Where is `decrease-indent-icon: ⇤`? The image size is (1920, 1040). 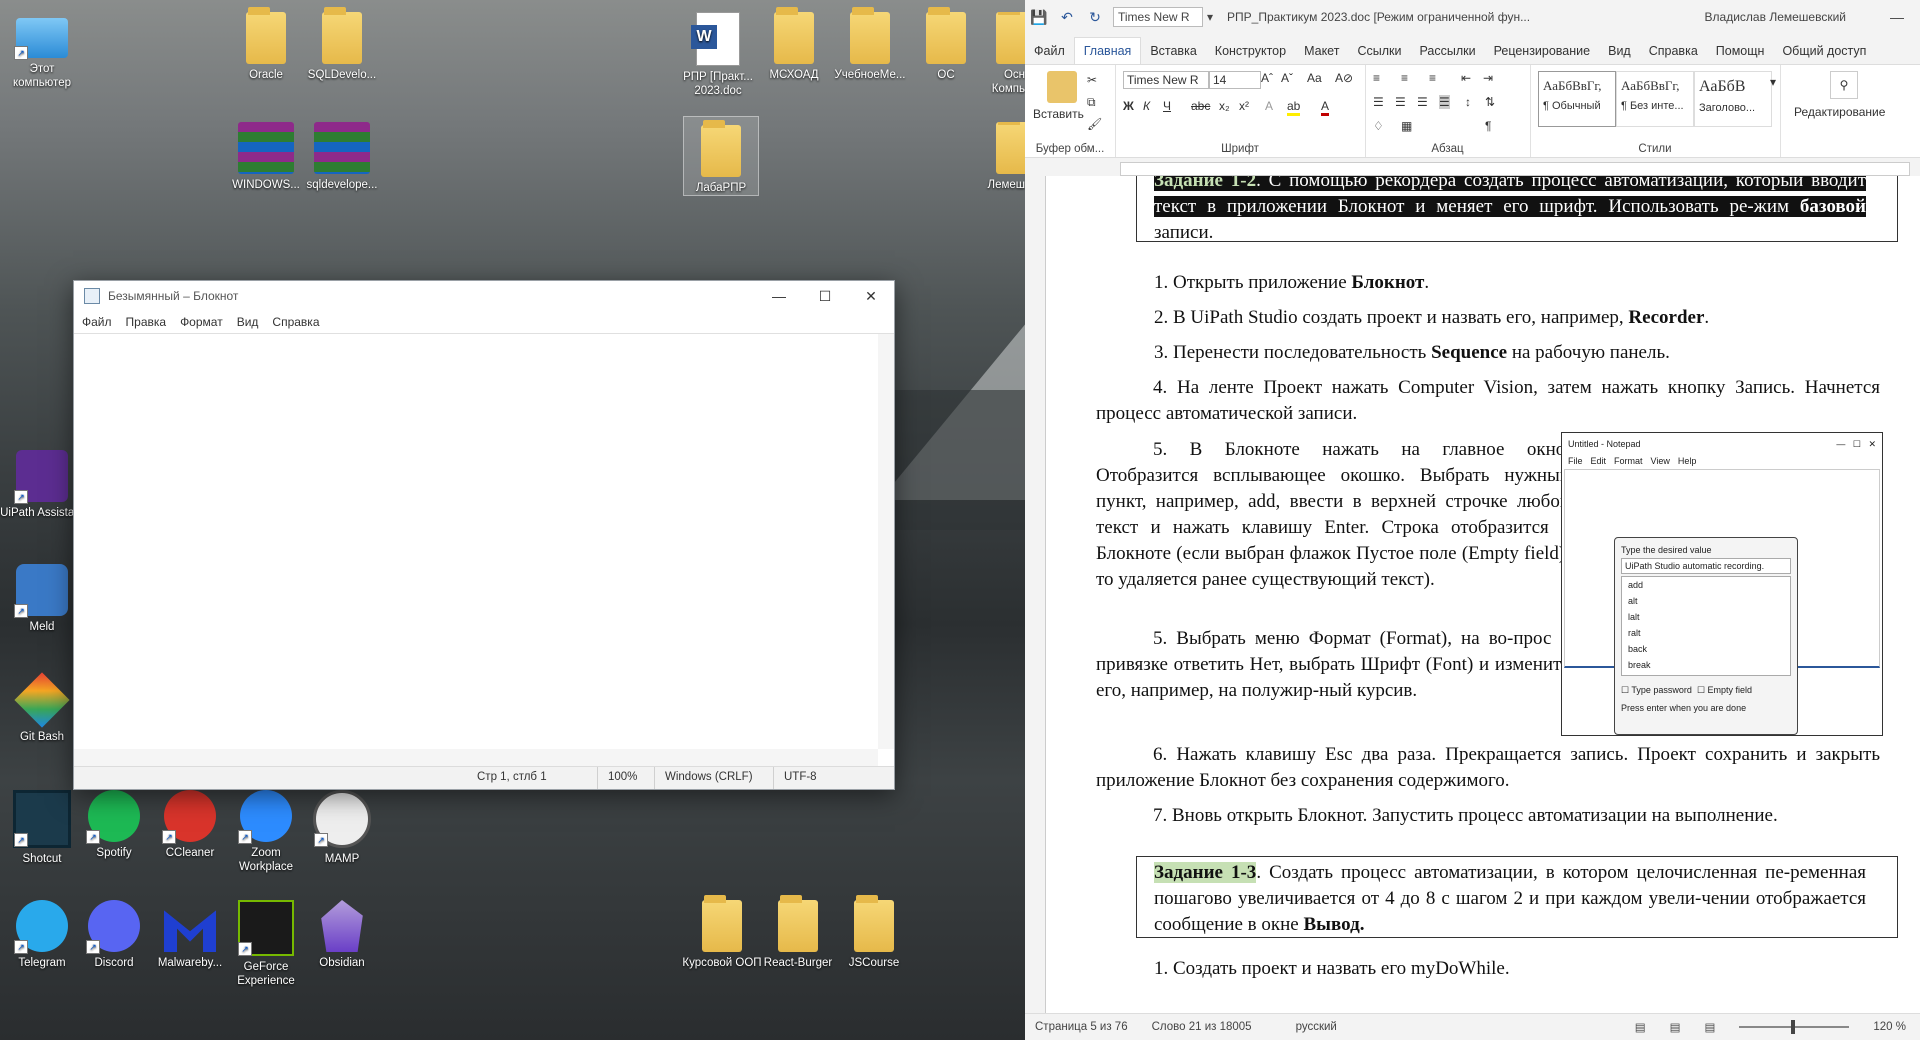
decrease-indent-icon: ⇤ is located at coordinates (1466, 78).